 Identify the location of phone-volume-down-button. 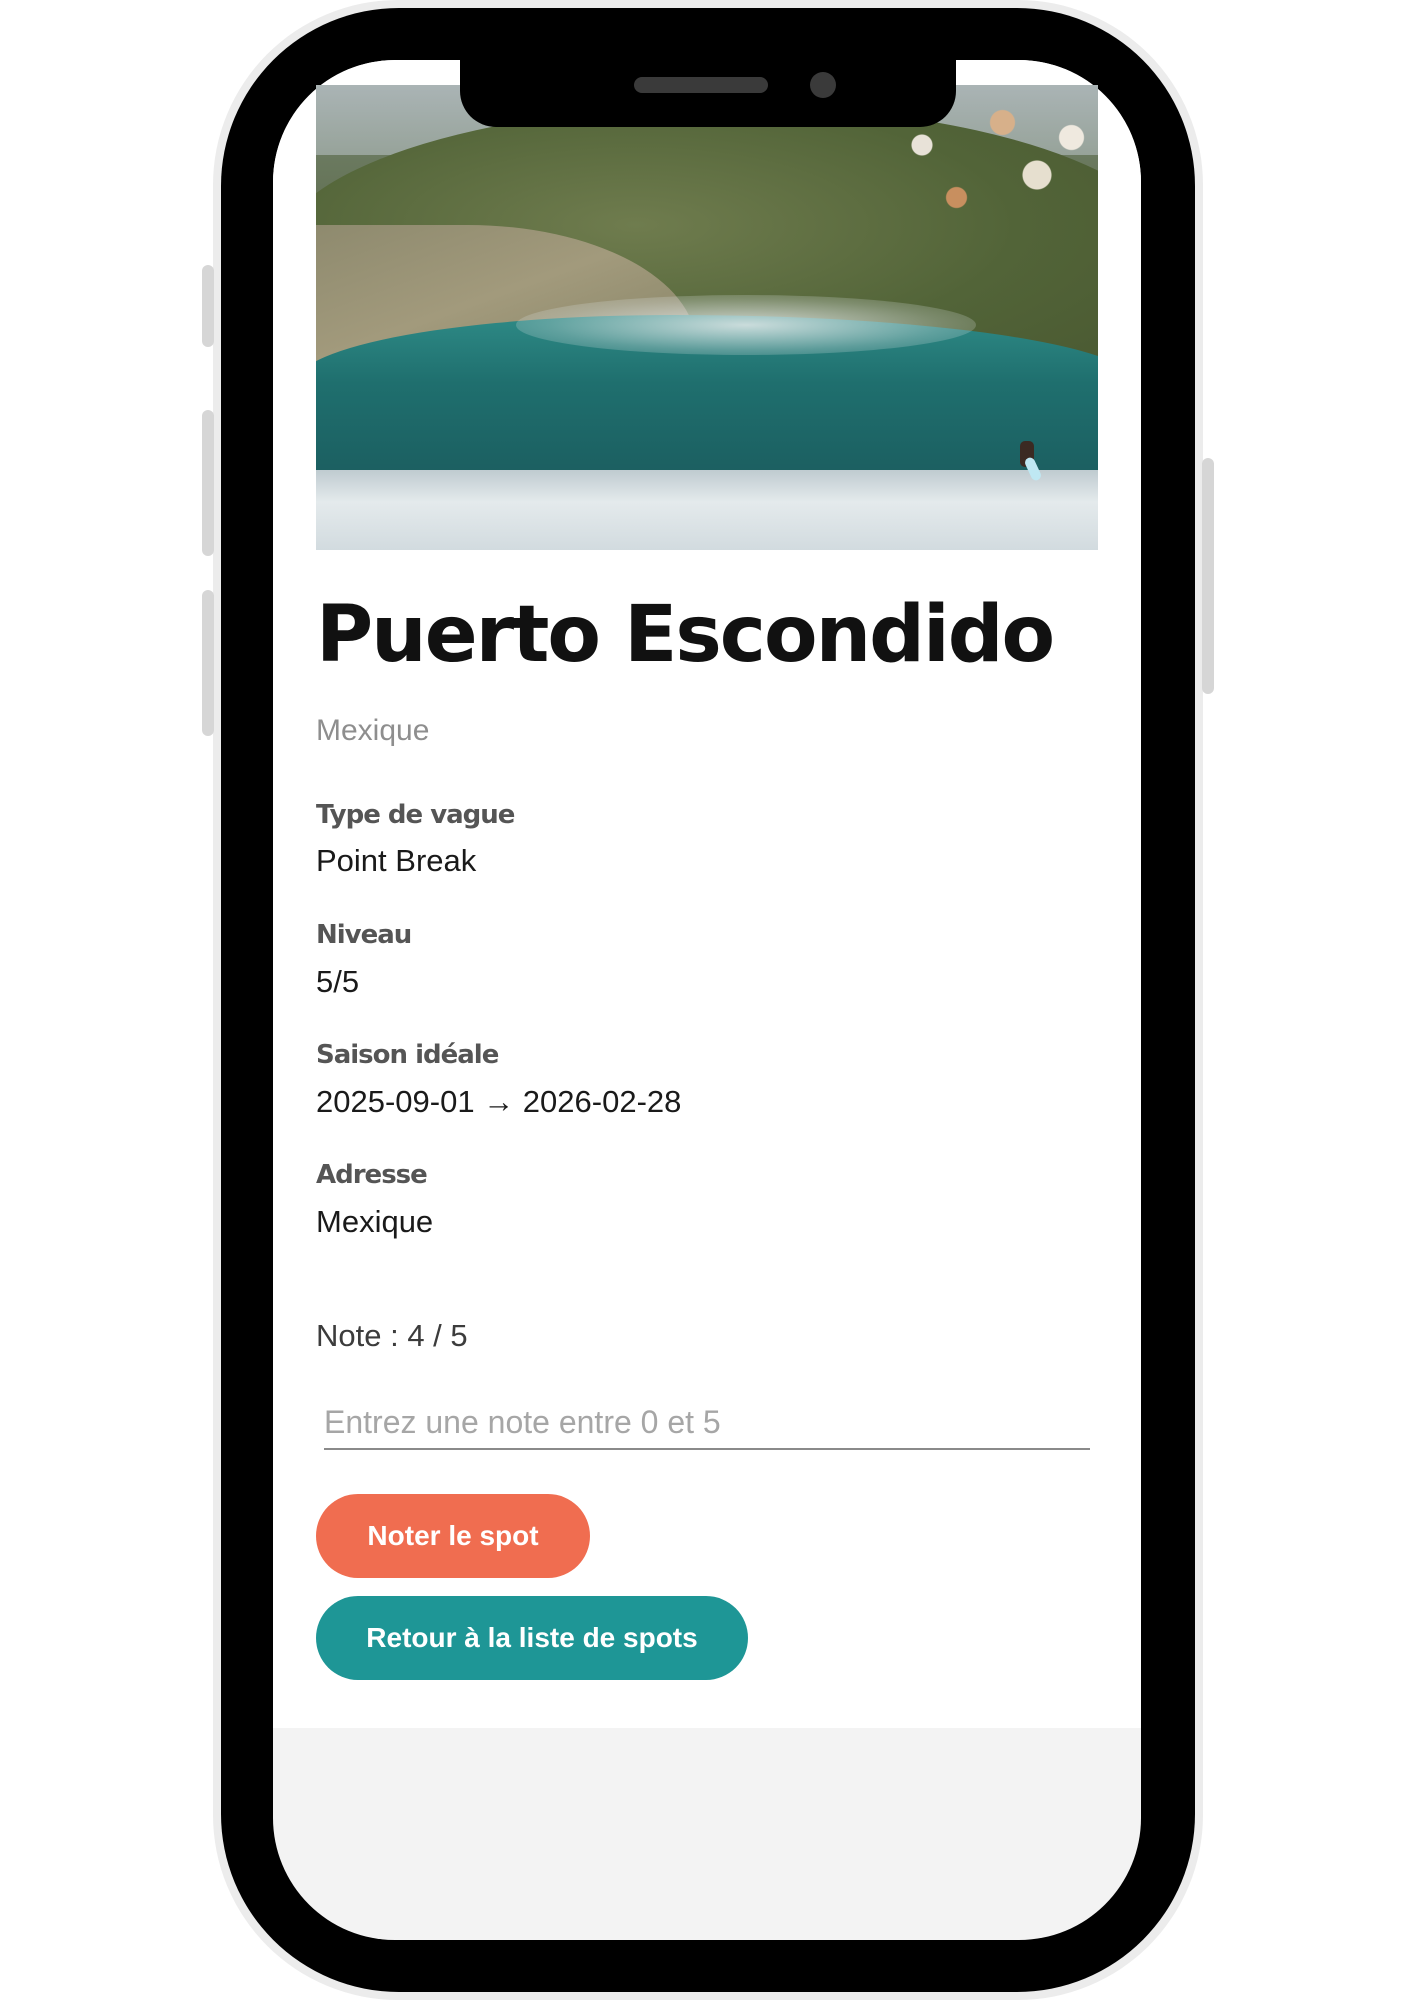
(208, 663).